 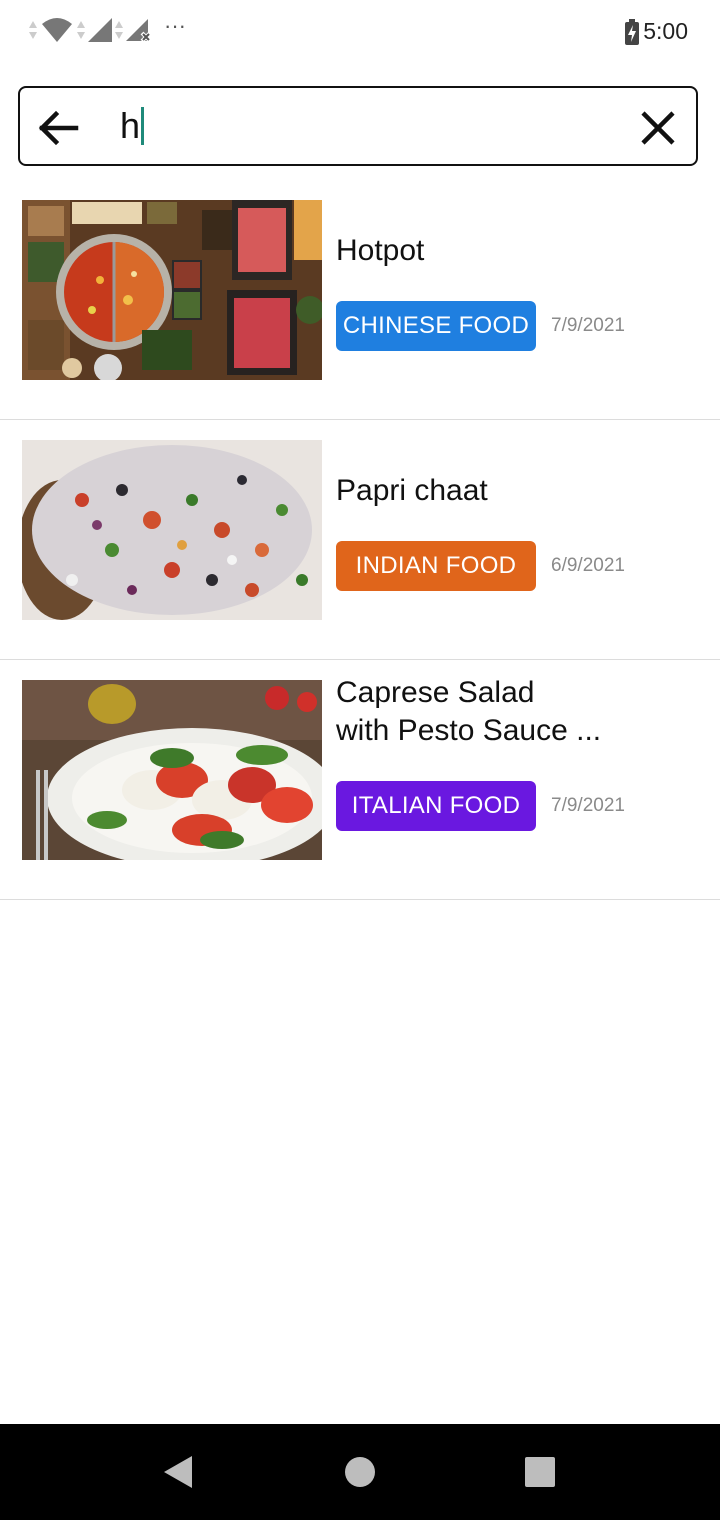 I want to click on navigation-bar, so click(x=360, y=1472).